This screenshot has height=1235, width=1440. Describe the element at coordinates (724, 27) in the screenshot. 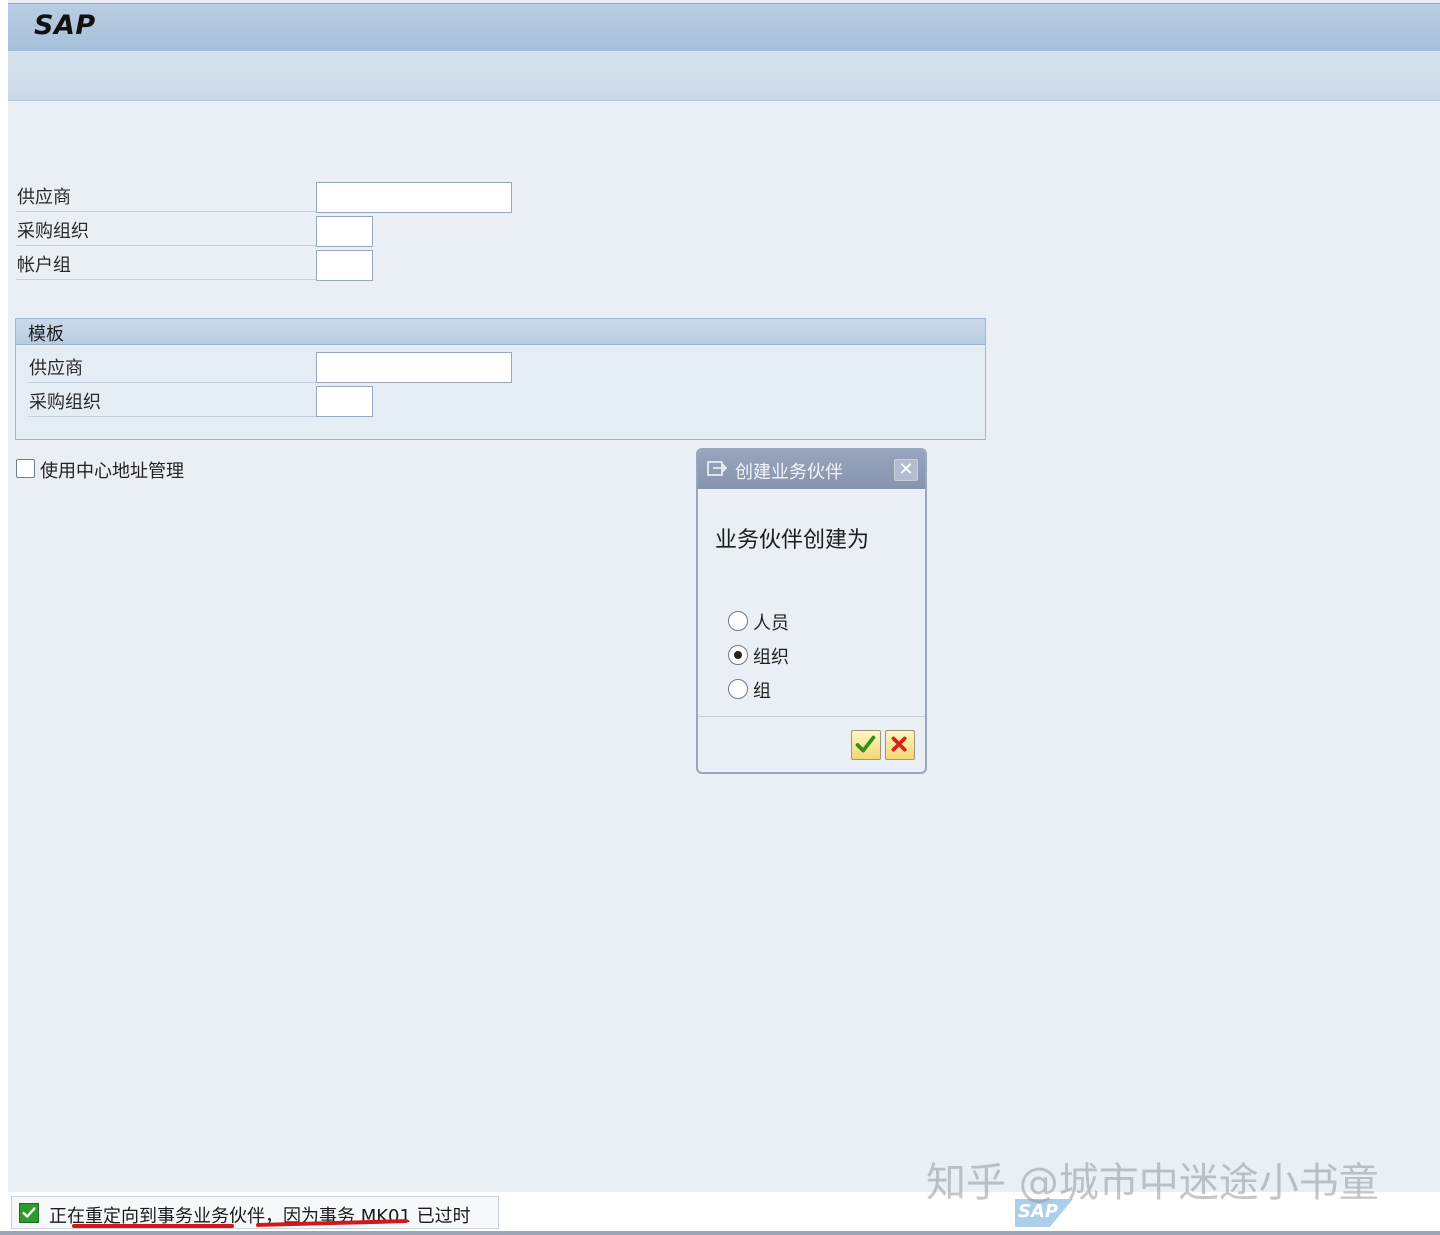

I see `title-bar: SAP` at that location.